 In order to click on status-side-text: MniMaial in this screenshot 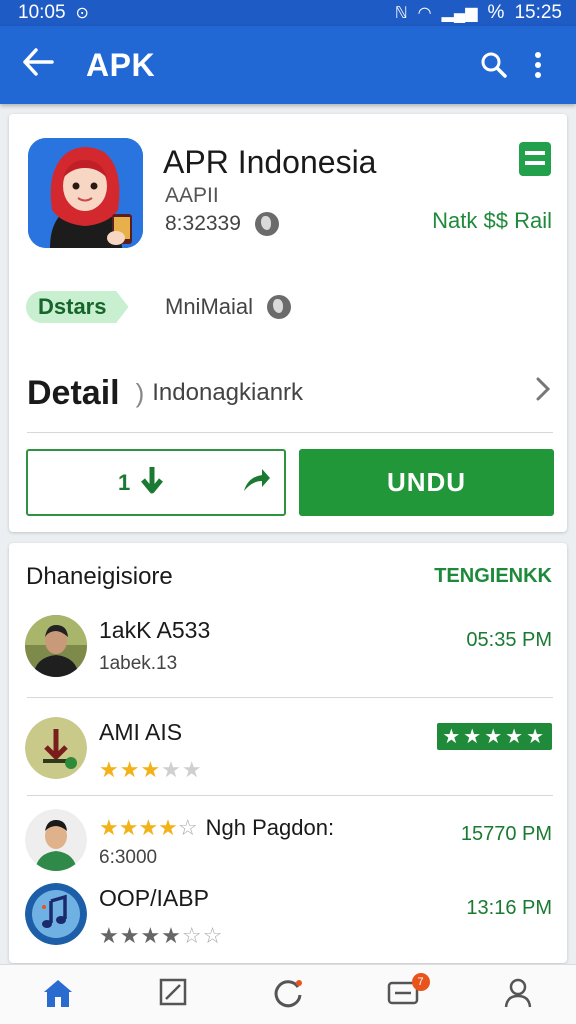, I will do `click(209, 306)`.